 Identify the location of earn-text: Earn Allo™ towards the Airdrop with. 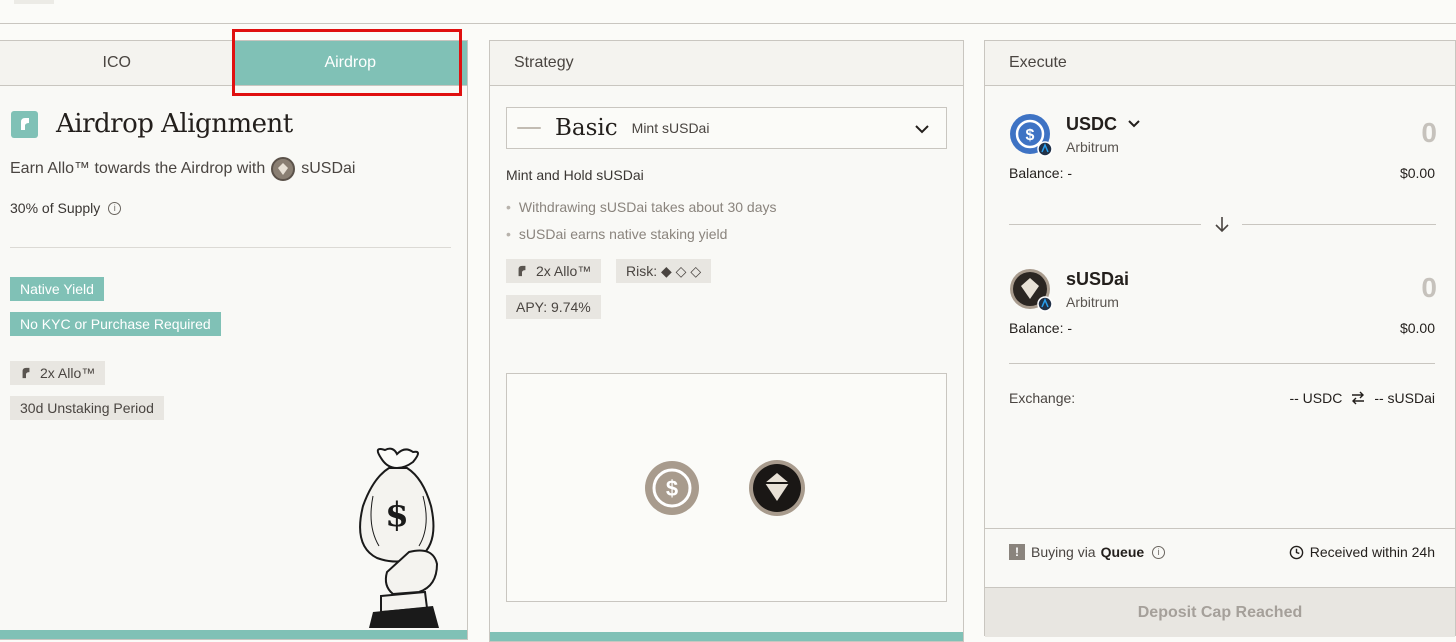
(138, 168).